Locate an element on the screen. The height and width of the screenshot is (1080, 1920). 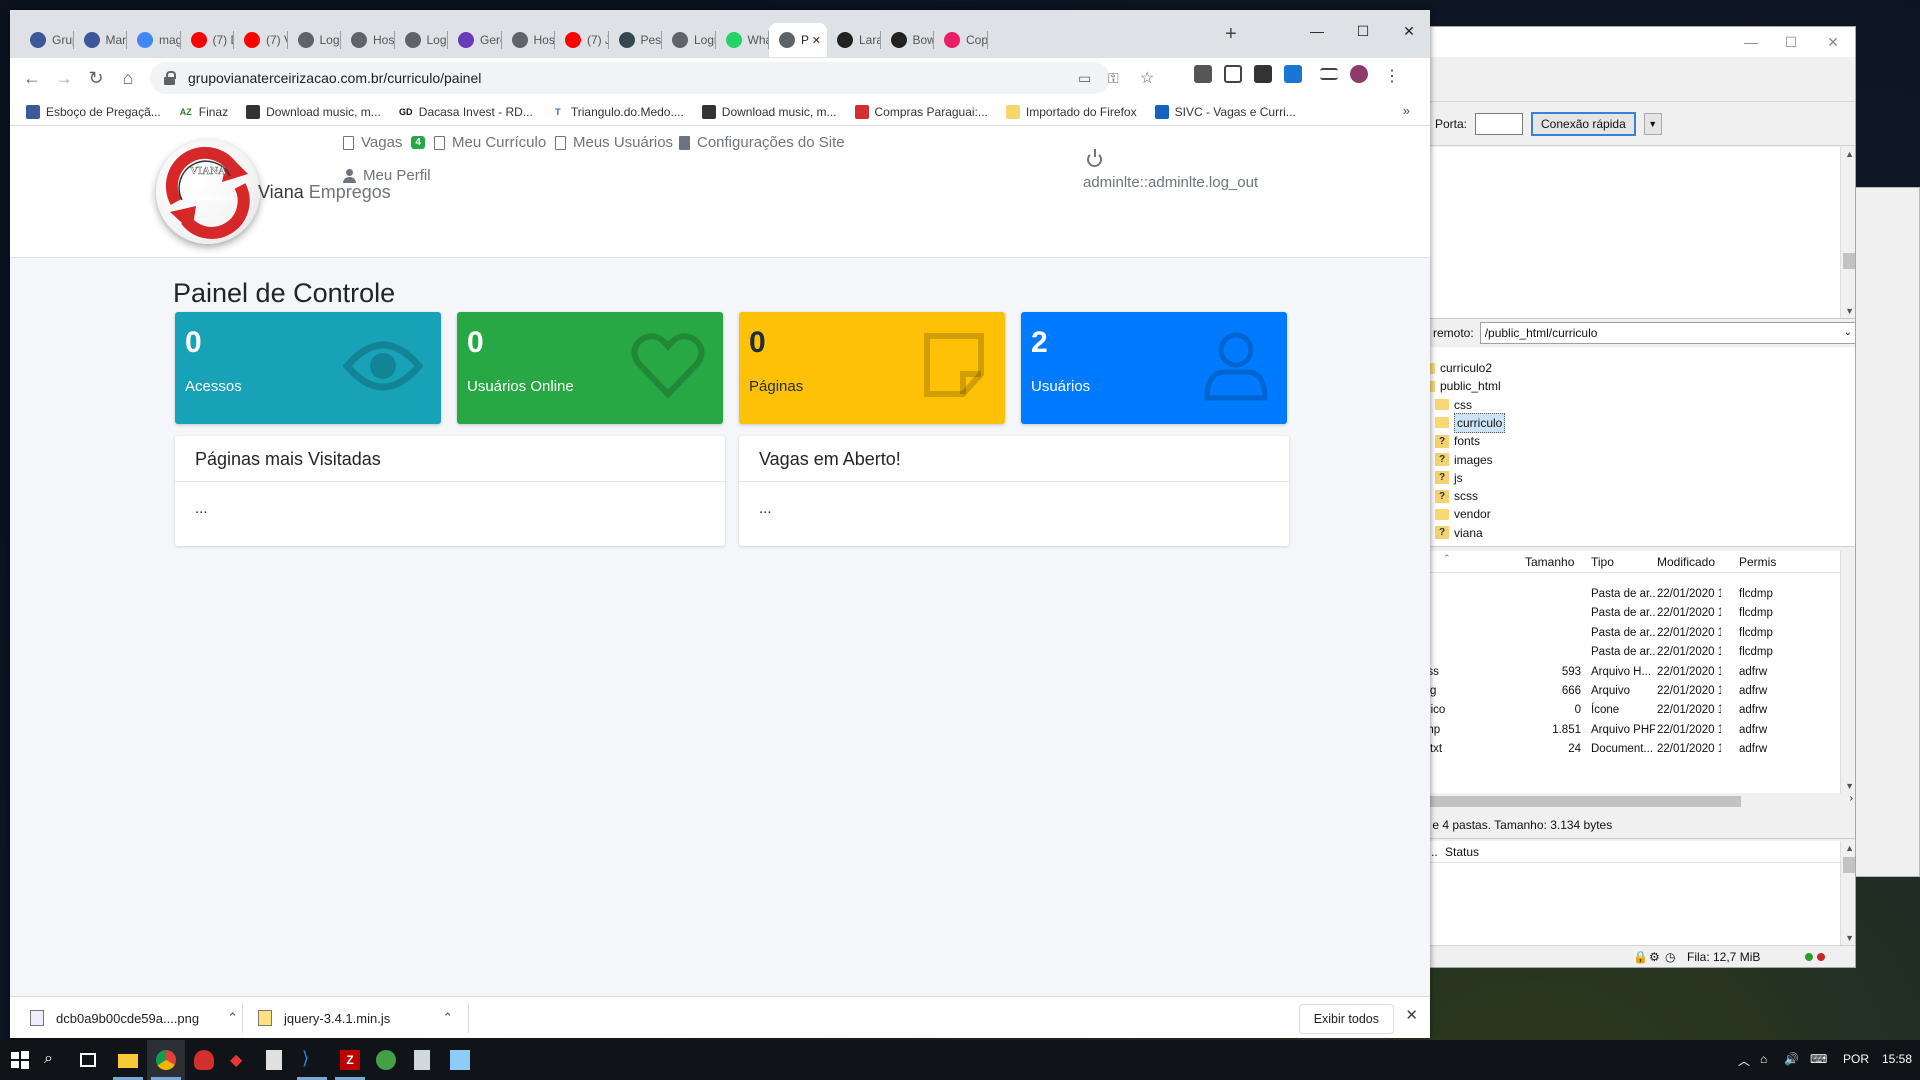
tab: (7) Je is located at coordinates (582, 40).